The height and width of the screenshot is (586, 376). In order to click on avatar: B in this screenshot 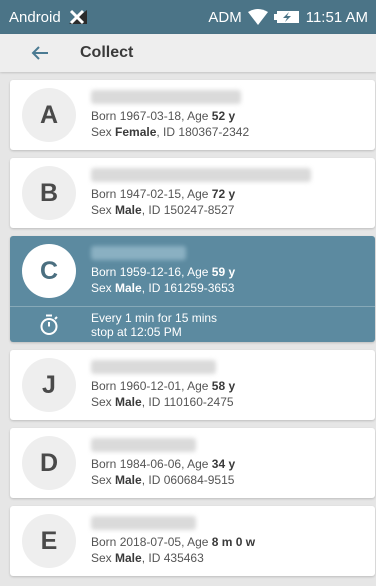, I will do `click(49, 193)`.